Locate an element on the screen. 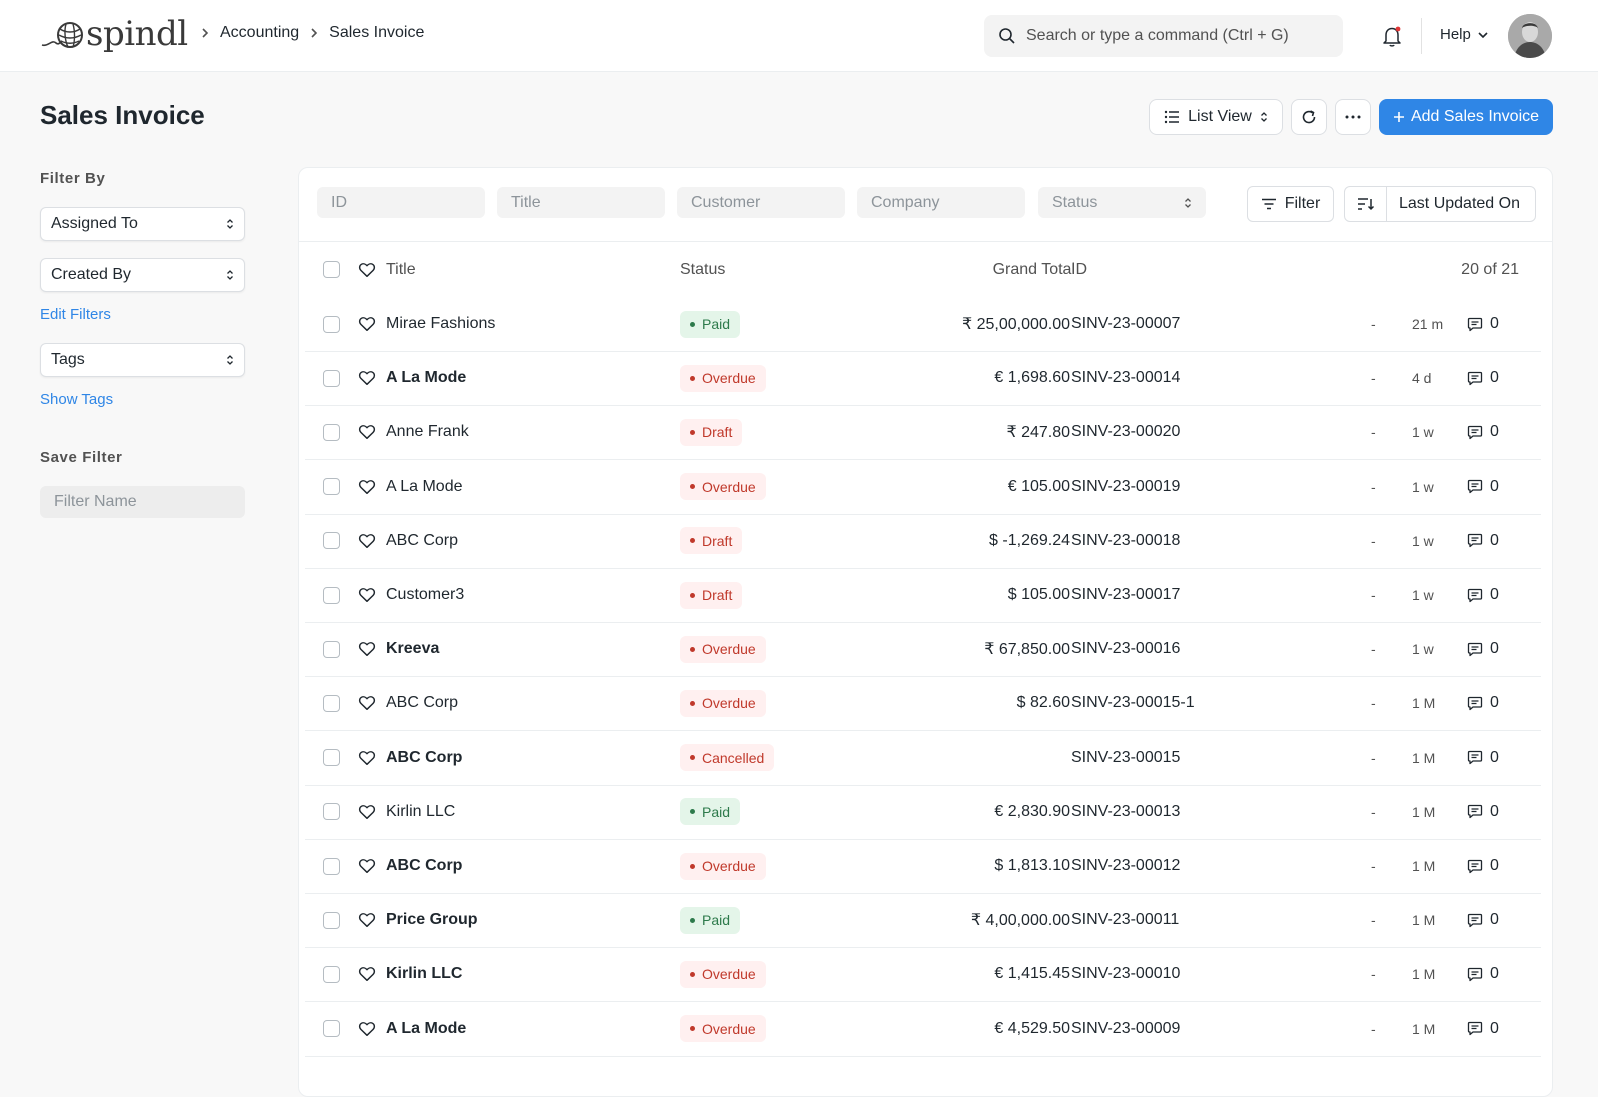 The height and width of the screenshot is (1097, 1598). row-modified: 1 w is located at coordinates (1423, 649).